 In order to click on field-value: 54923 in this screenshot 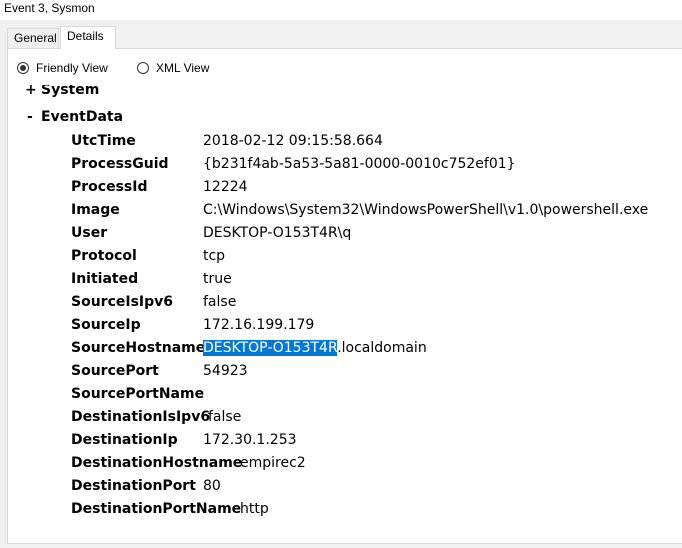, I will do `click(225, 371)`.